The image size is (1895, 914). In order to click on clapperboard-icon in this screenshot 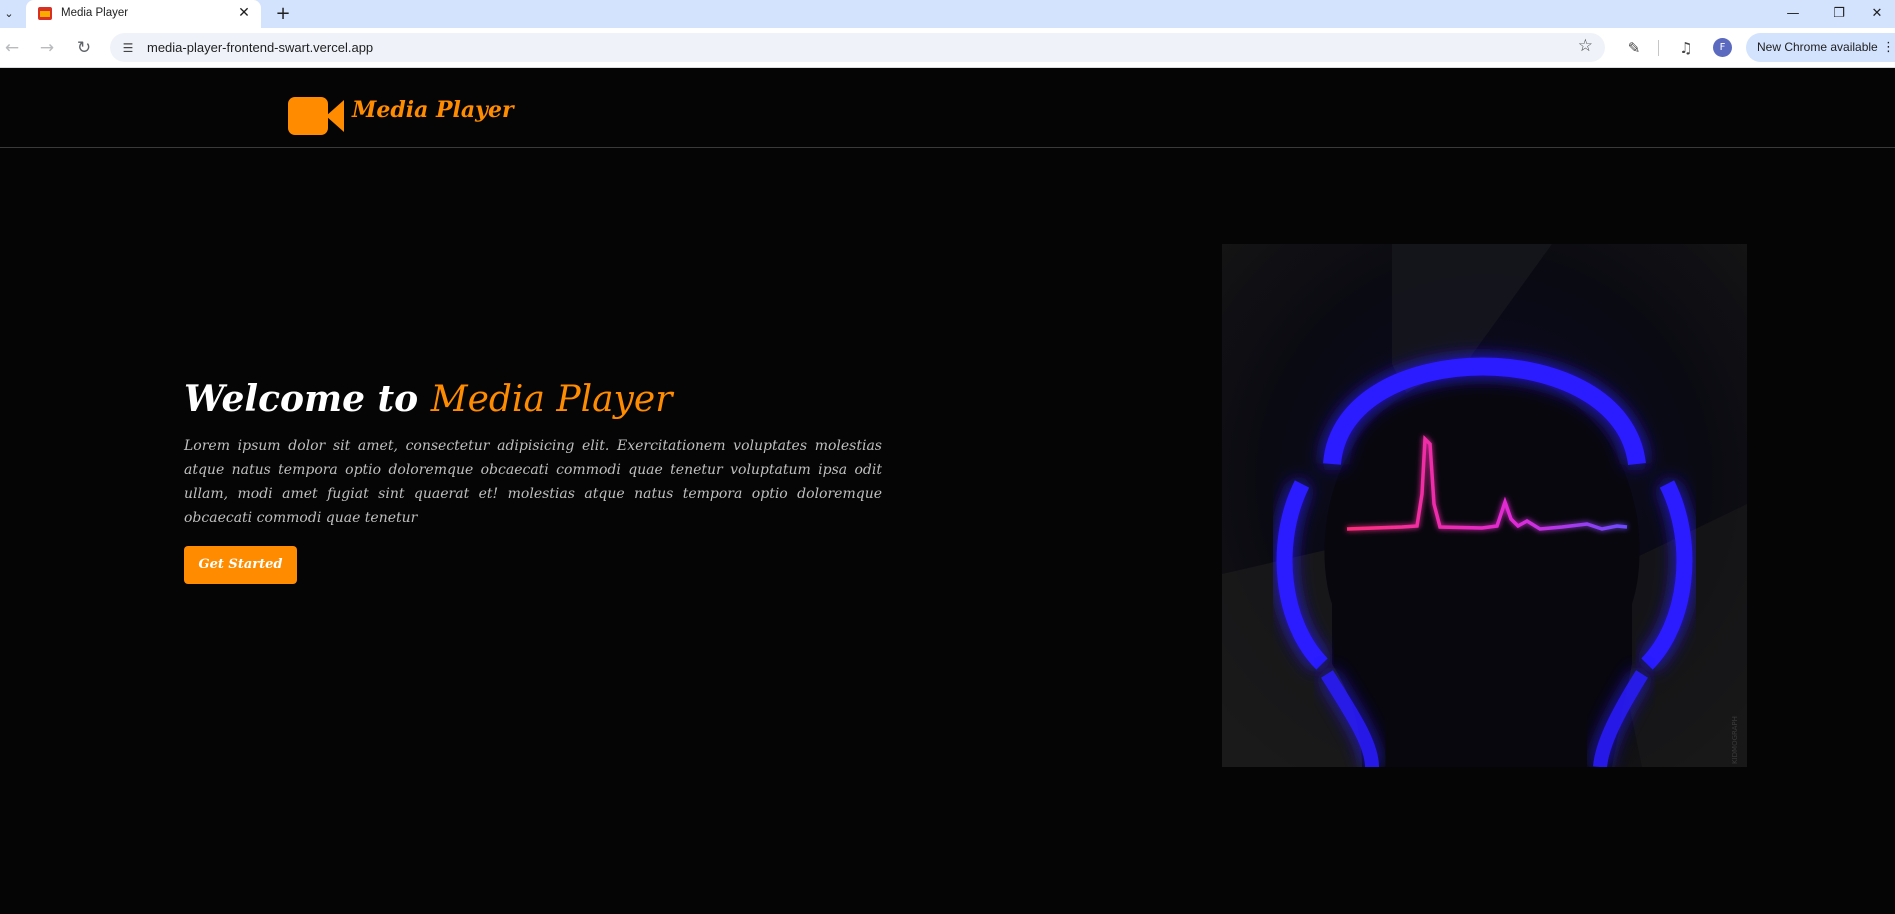, I will do `click(45, 13)`.